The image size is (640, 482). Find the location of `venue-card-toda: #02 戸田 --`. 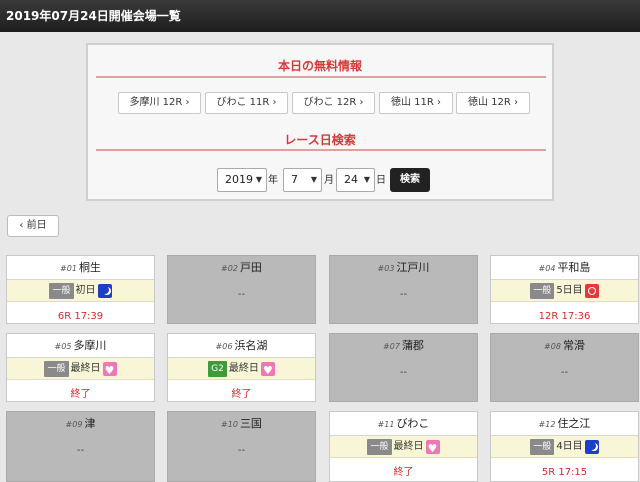

venue-card-toda: #02 戸田 -- is located at coordinates (241, 289).